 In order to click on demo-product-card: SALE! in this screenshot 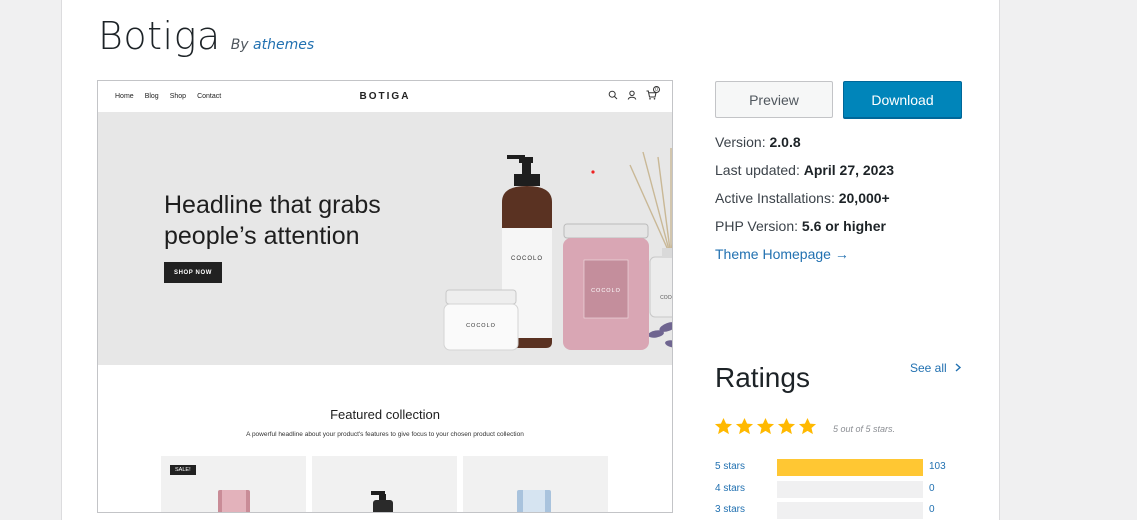, I will do `click(233, 484)`.